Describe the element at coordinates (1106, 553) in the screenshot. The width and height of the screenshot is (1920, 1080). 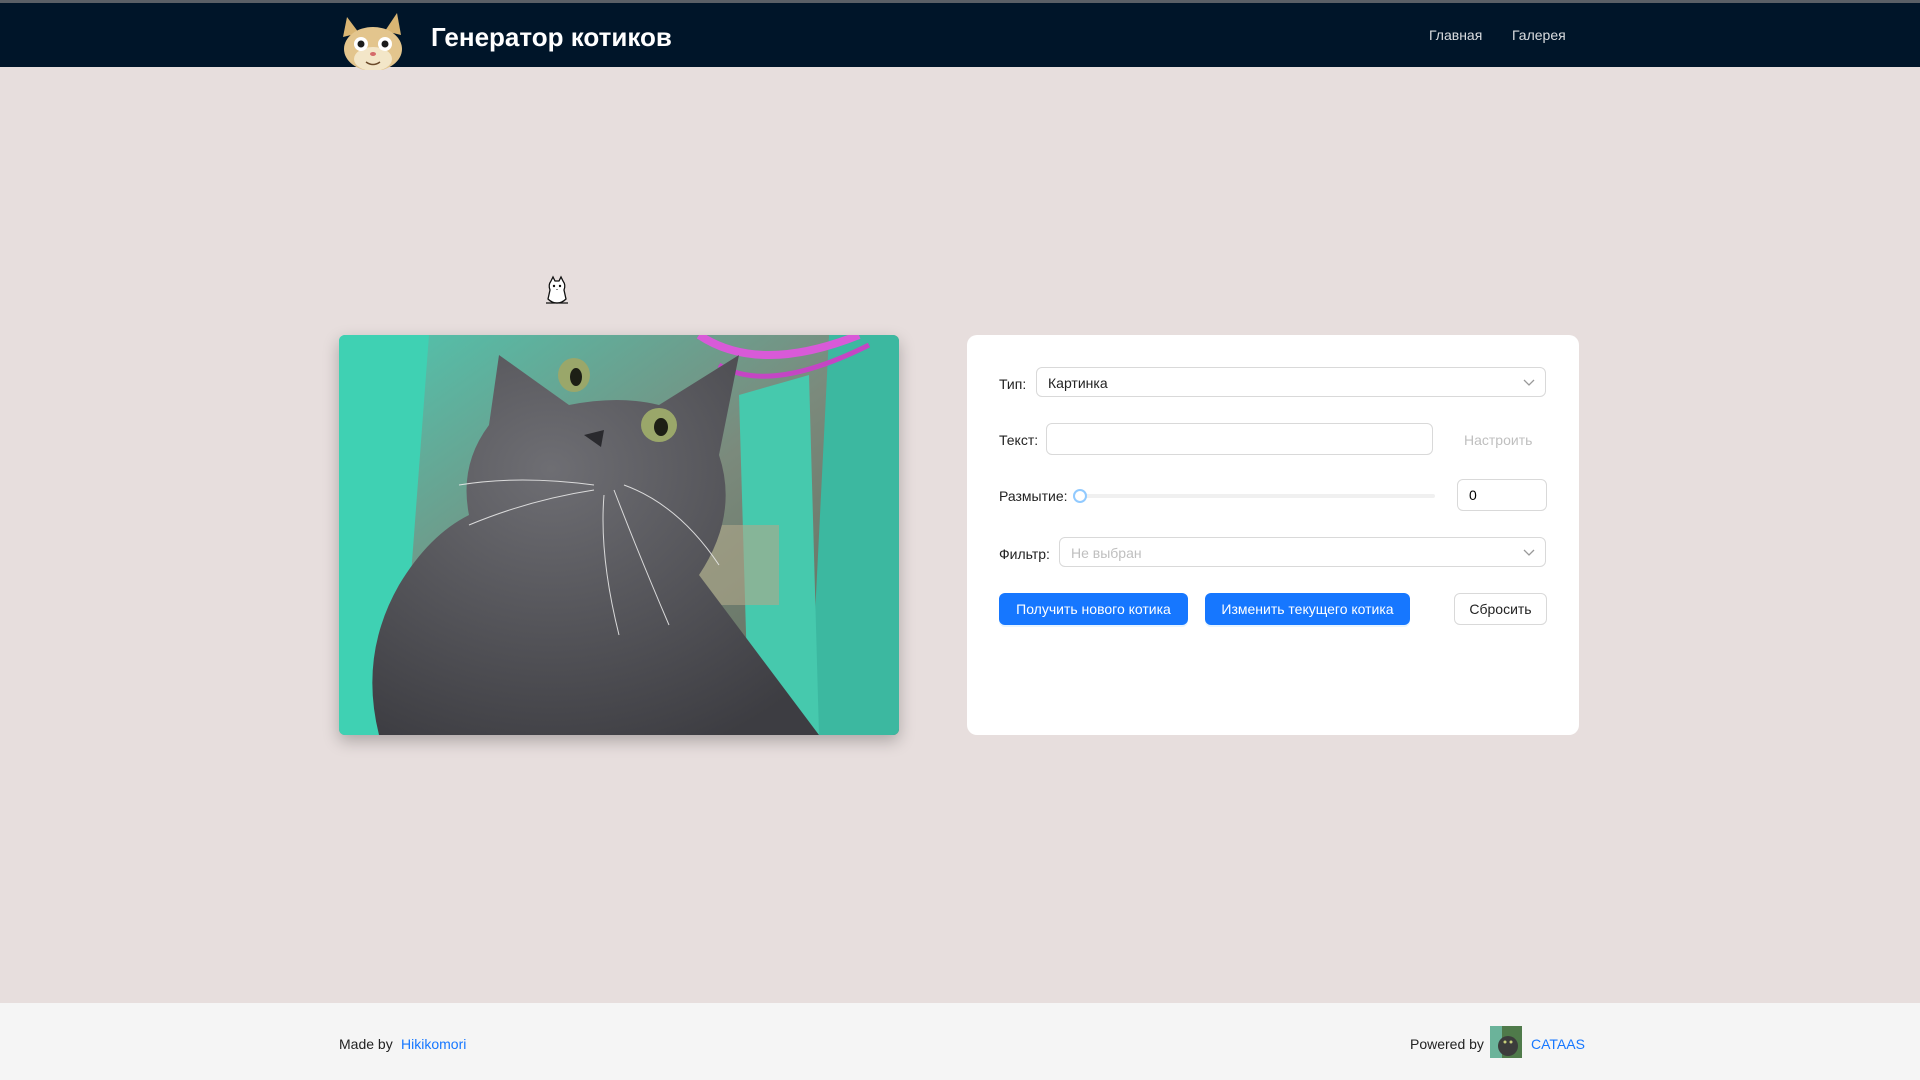
I see `filter-select-placeholder: Не выбран` at that location.